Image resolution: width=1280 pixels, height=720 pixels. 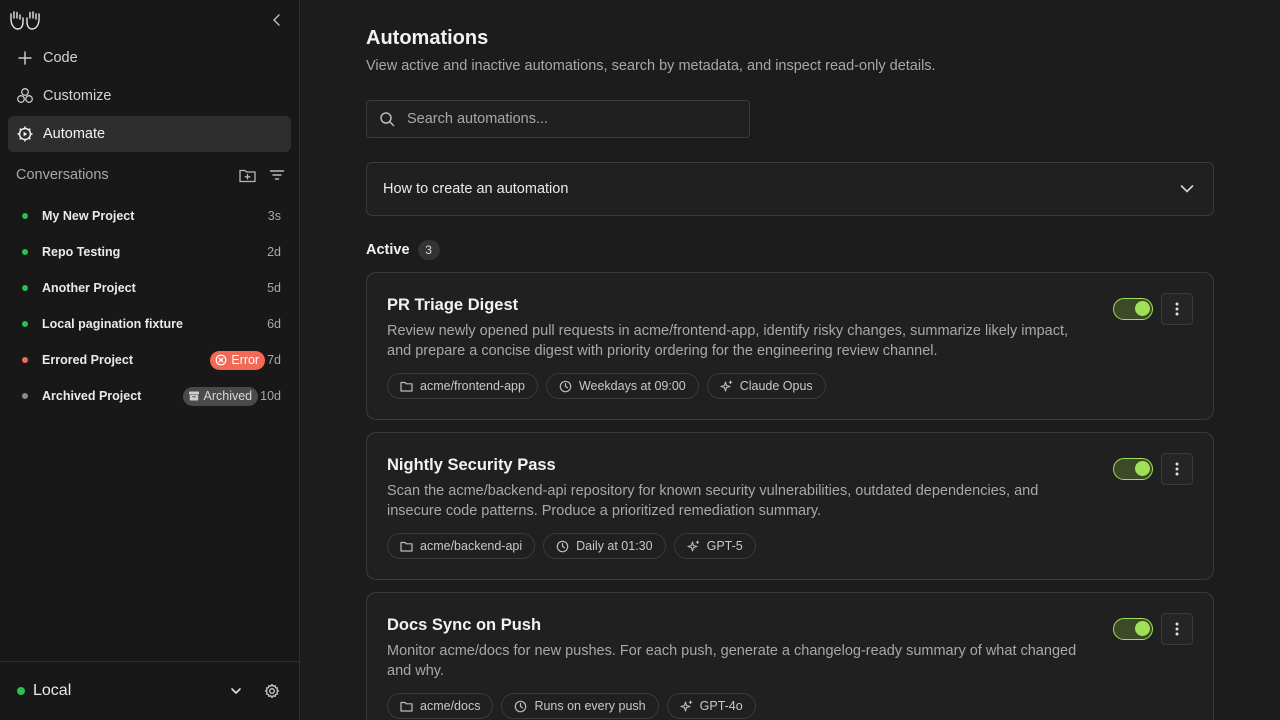 What do you see at coordinates (277, 20) in the screenshot?
I see `collapse-sidebar-button` at bounding box center [277, 20].